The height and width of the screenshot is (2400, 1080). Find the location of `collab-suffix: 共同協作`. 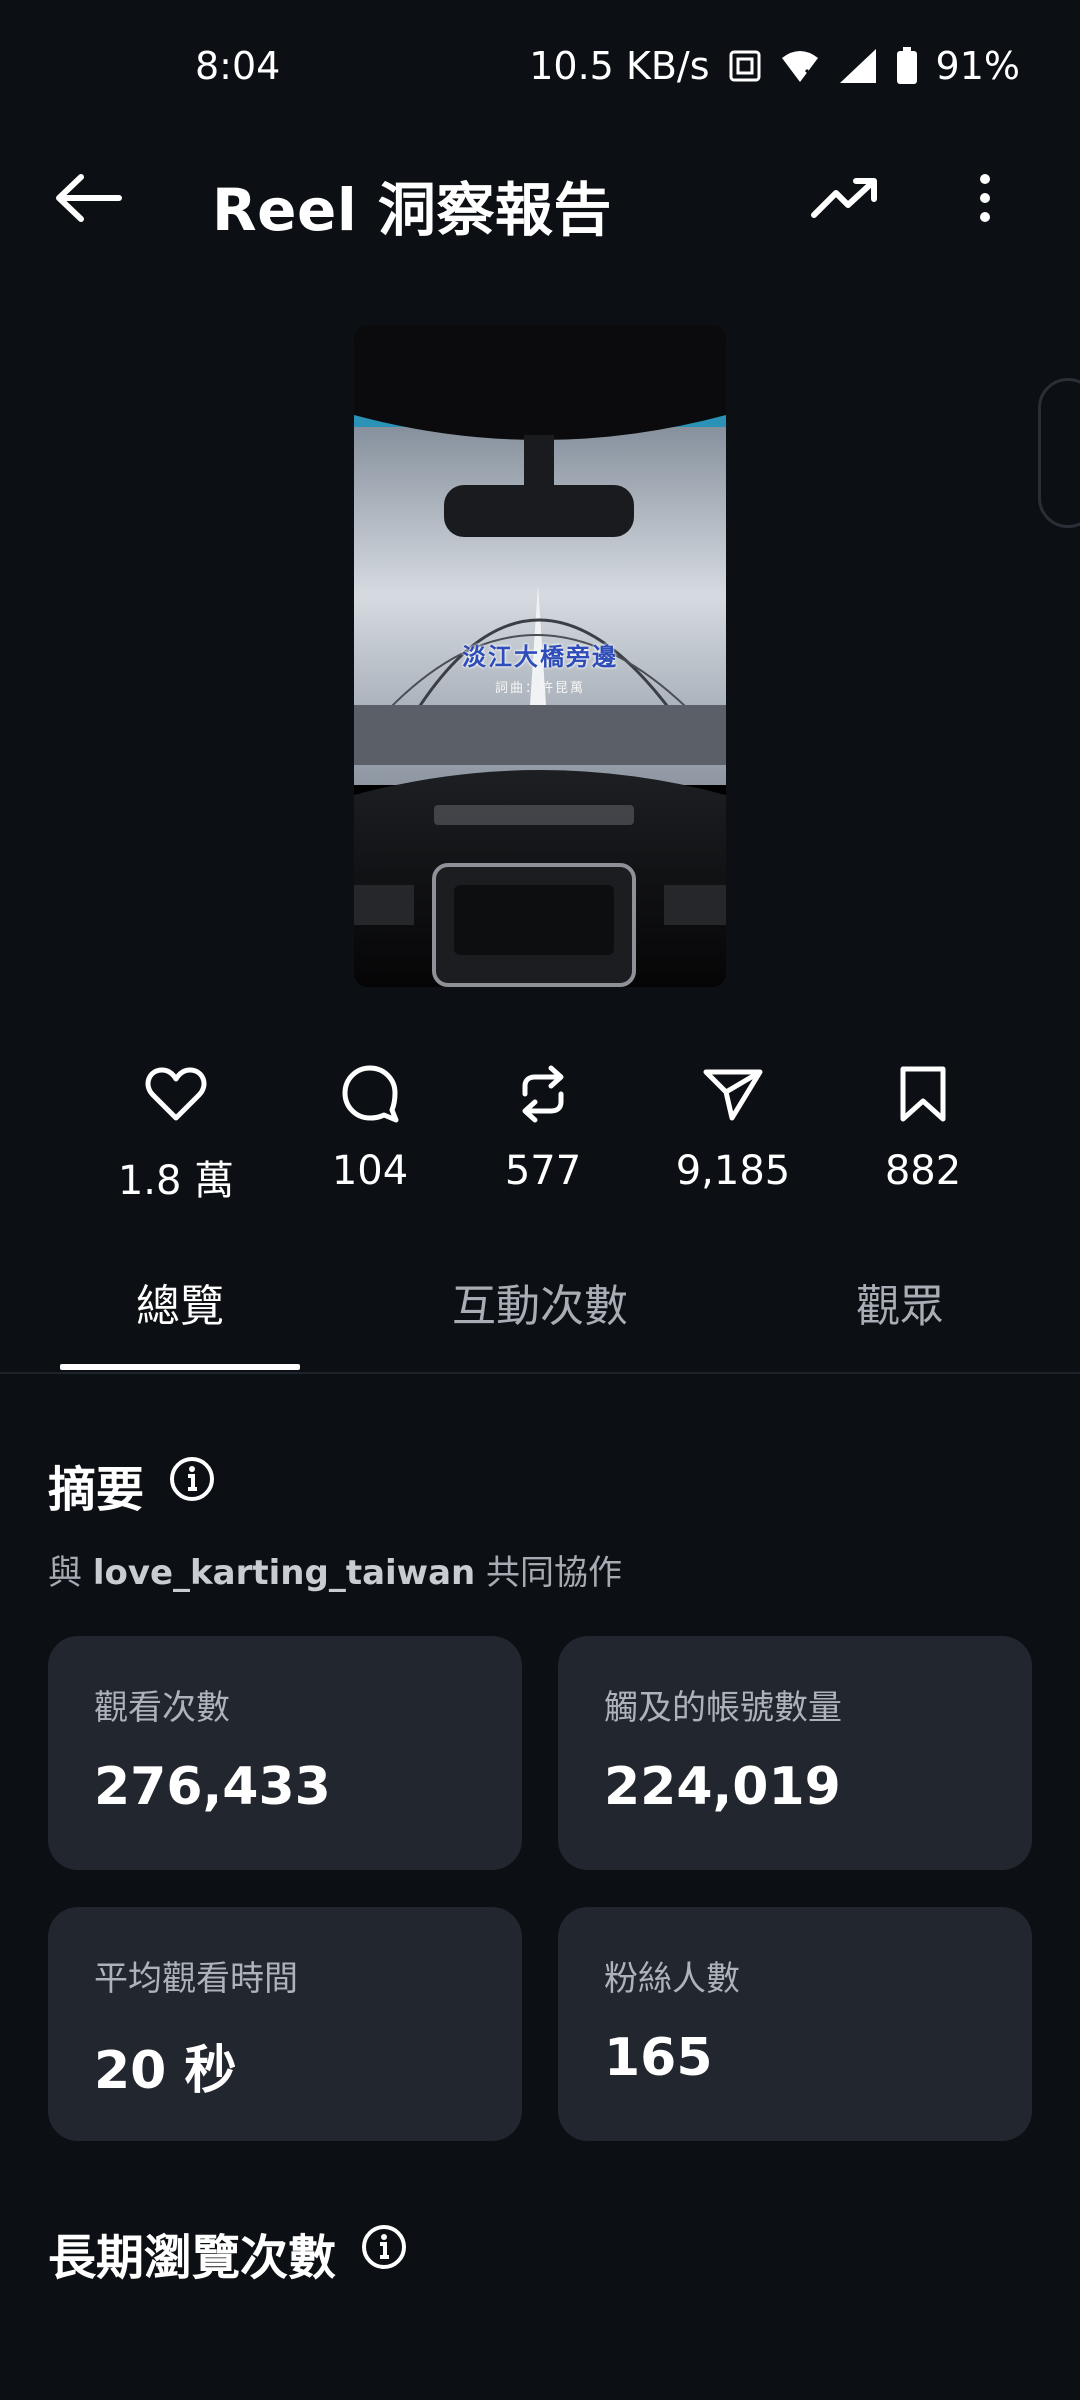

collab-suffix: 共同協作 is located at coordinates (554, 1573).